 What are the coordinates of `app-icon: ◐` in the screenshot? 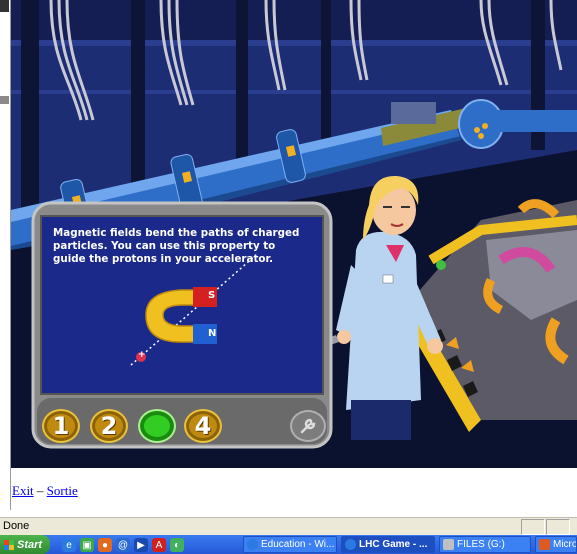 It's located at (177, 545).